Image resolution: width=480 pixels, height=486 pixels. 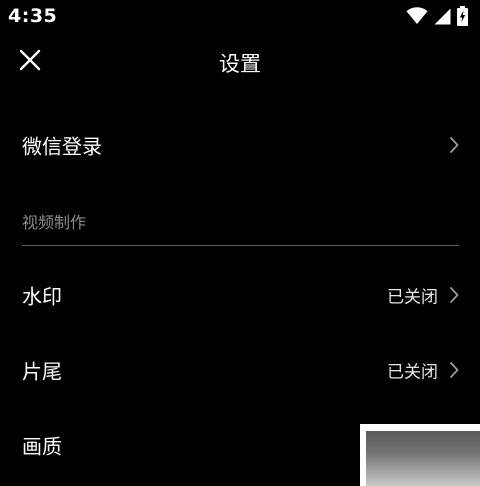 I want to click on floating-thumbnail, so click(x=420, y=455).